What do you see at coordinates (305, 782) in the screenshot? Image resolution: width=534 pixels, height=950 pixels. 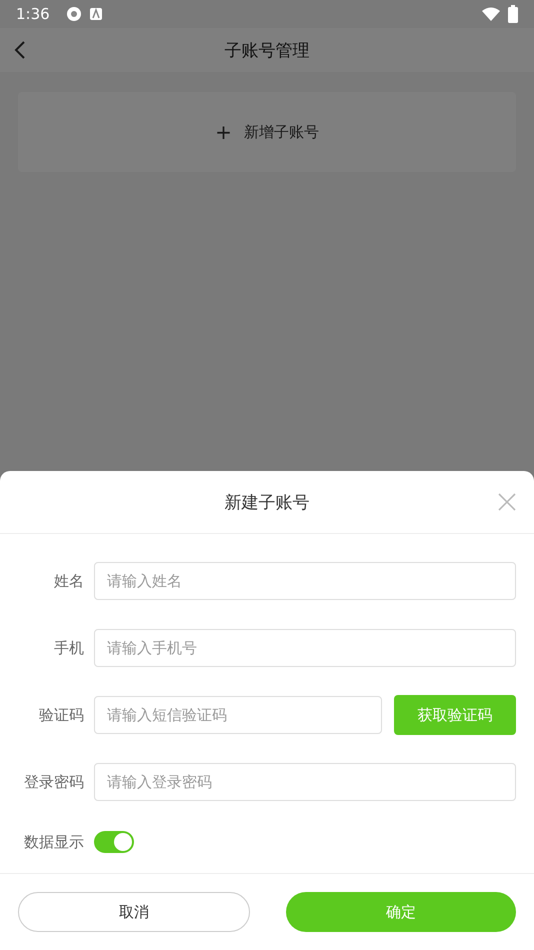 I see `input-field: 请输入登录密码` at bounding box center [305, 782].